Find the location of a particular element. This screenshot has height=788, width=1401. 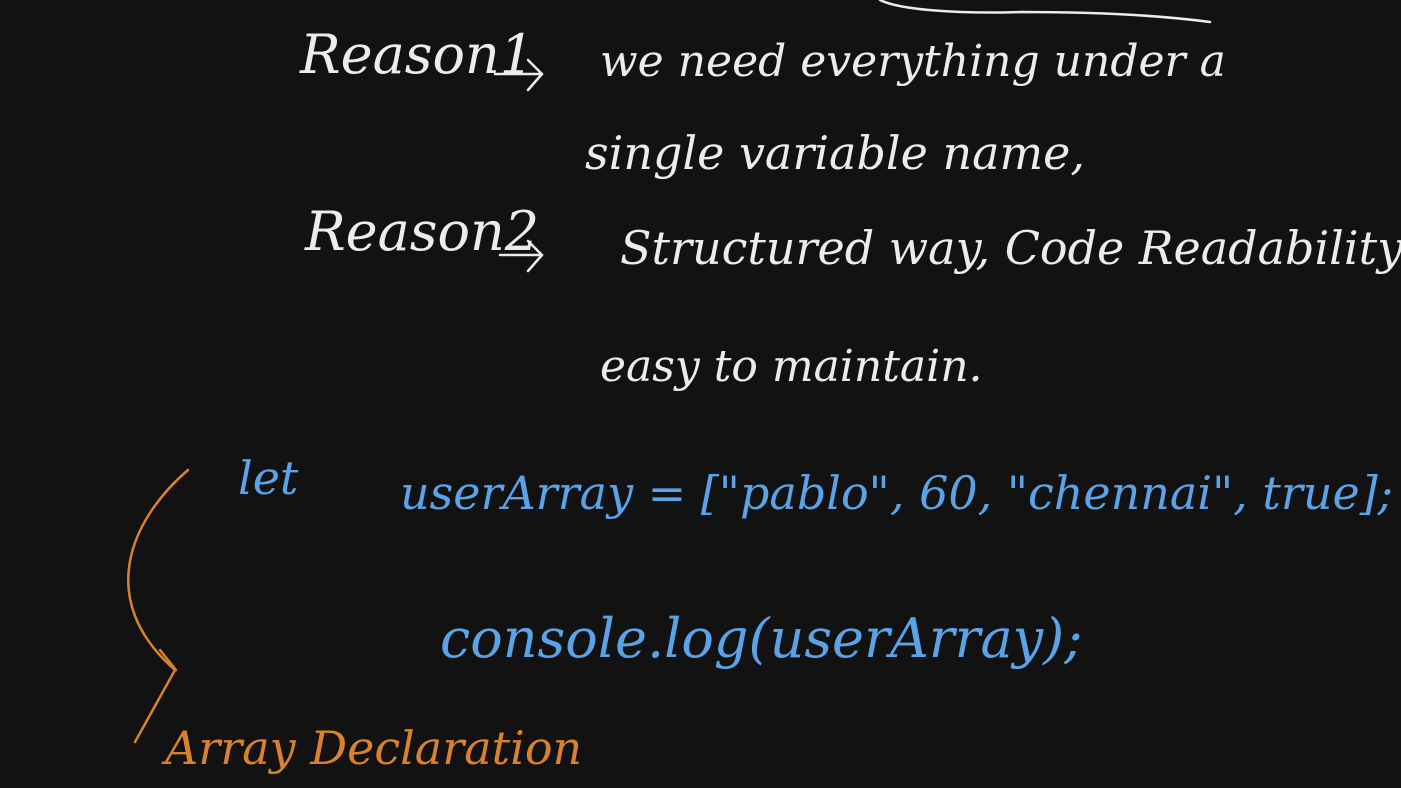

code-let-keyword: let is located at coordinates (268, 478).